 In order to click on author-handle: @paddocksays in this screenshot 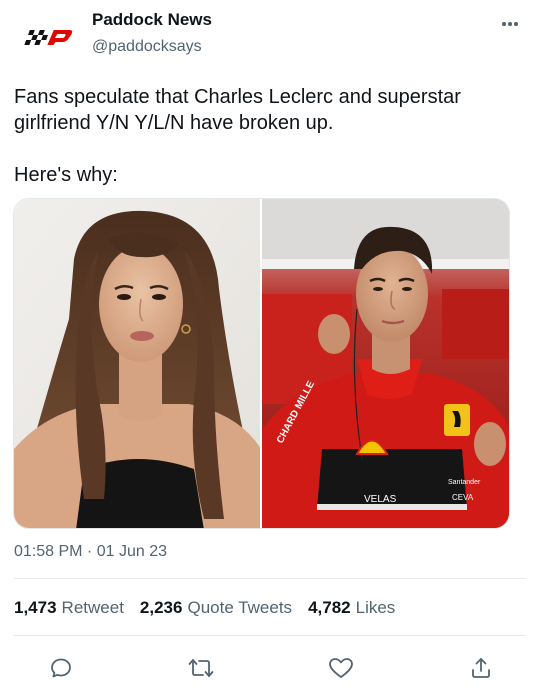, I will do `click(147, 47)`.